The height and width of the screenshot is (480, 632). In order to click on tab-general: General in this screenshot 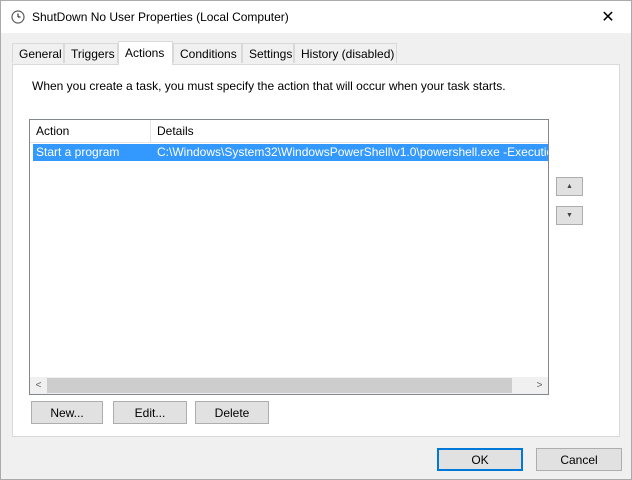, I will do `click(38, 53)`.